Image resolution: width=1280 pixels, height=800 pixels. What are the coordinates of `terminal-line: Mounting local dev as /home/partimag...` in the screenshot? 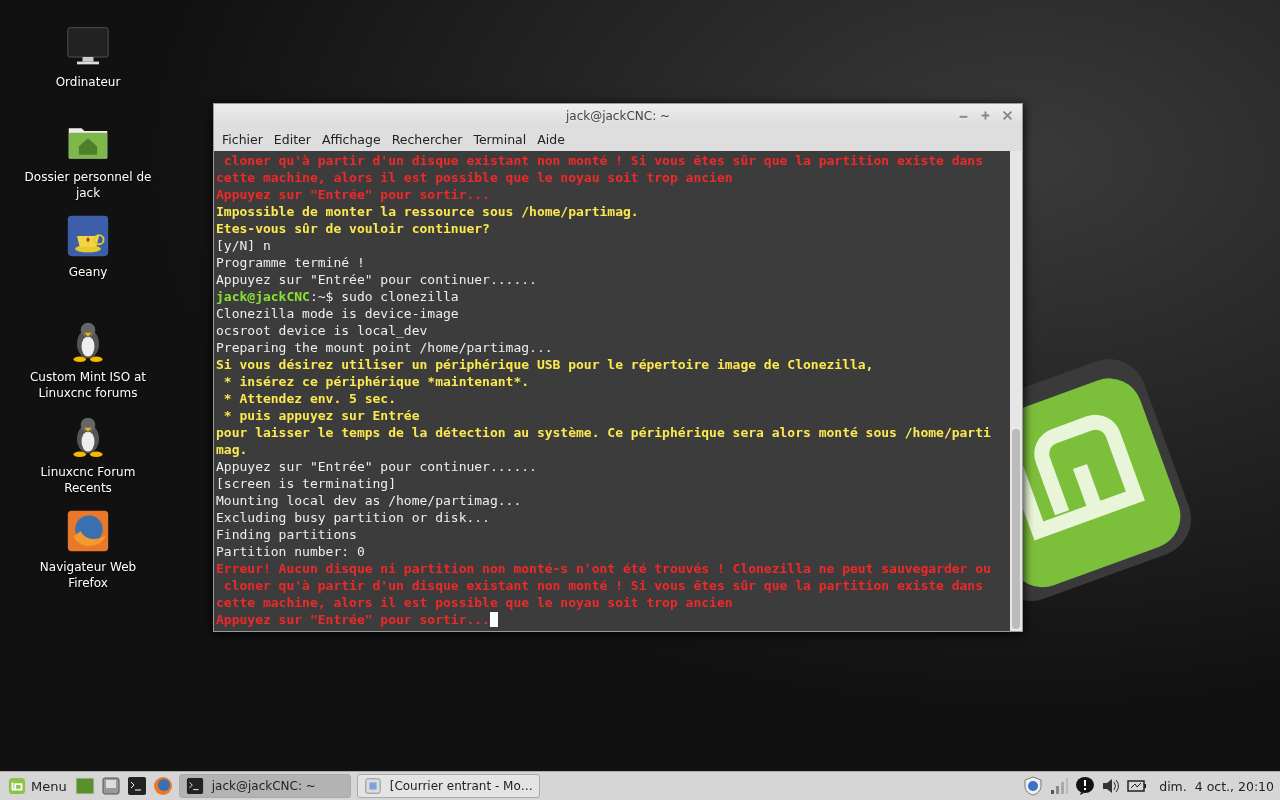 It's located at (369, 500).